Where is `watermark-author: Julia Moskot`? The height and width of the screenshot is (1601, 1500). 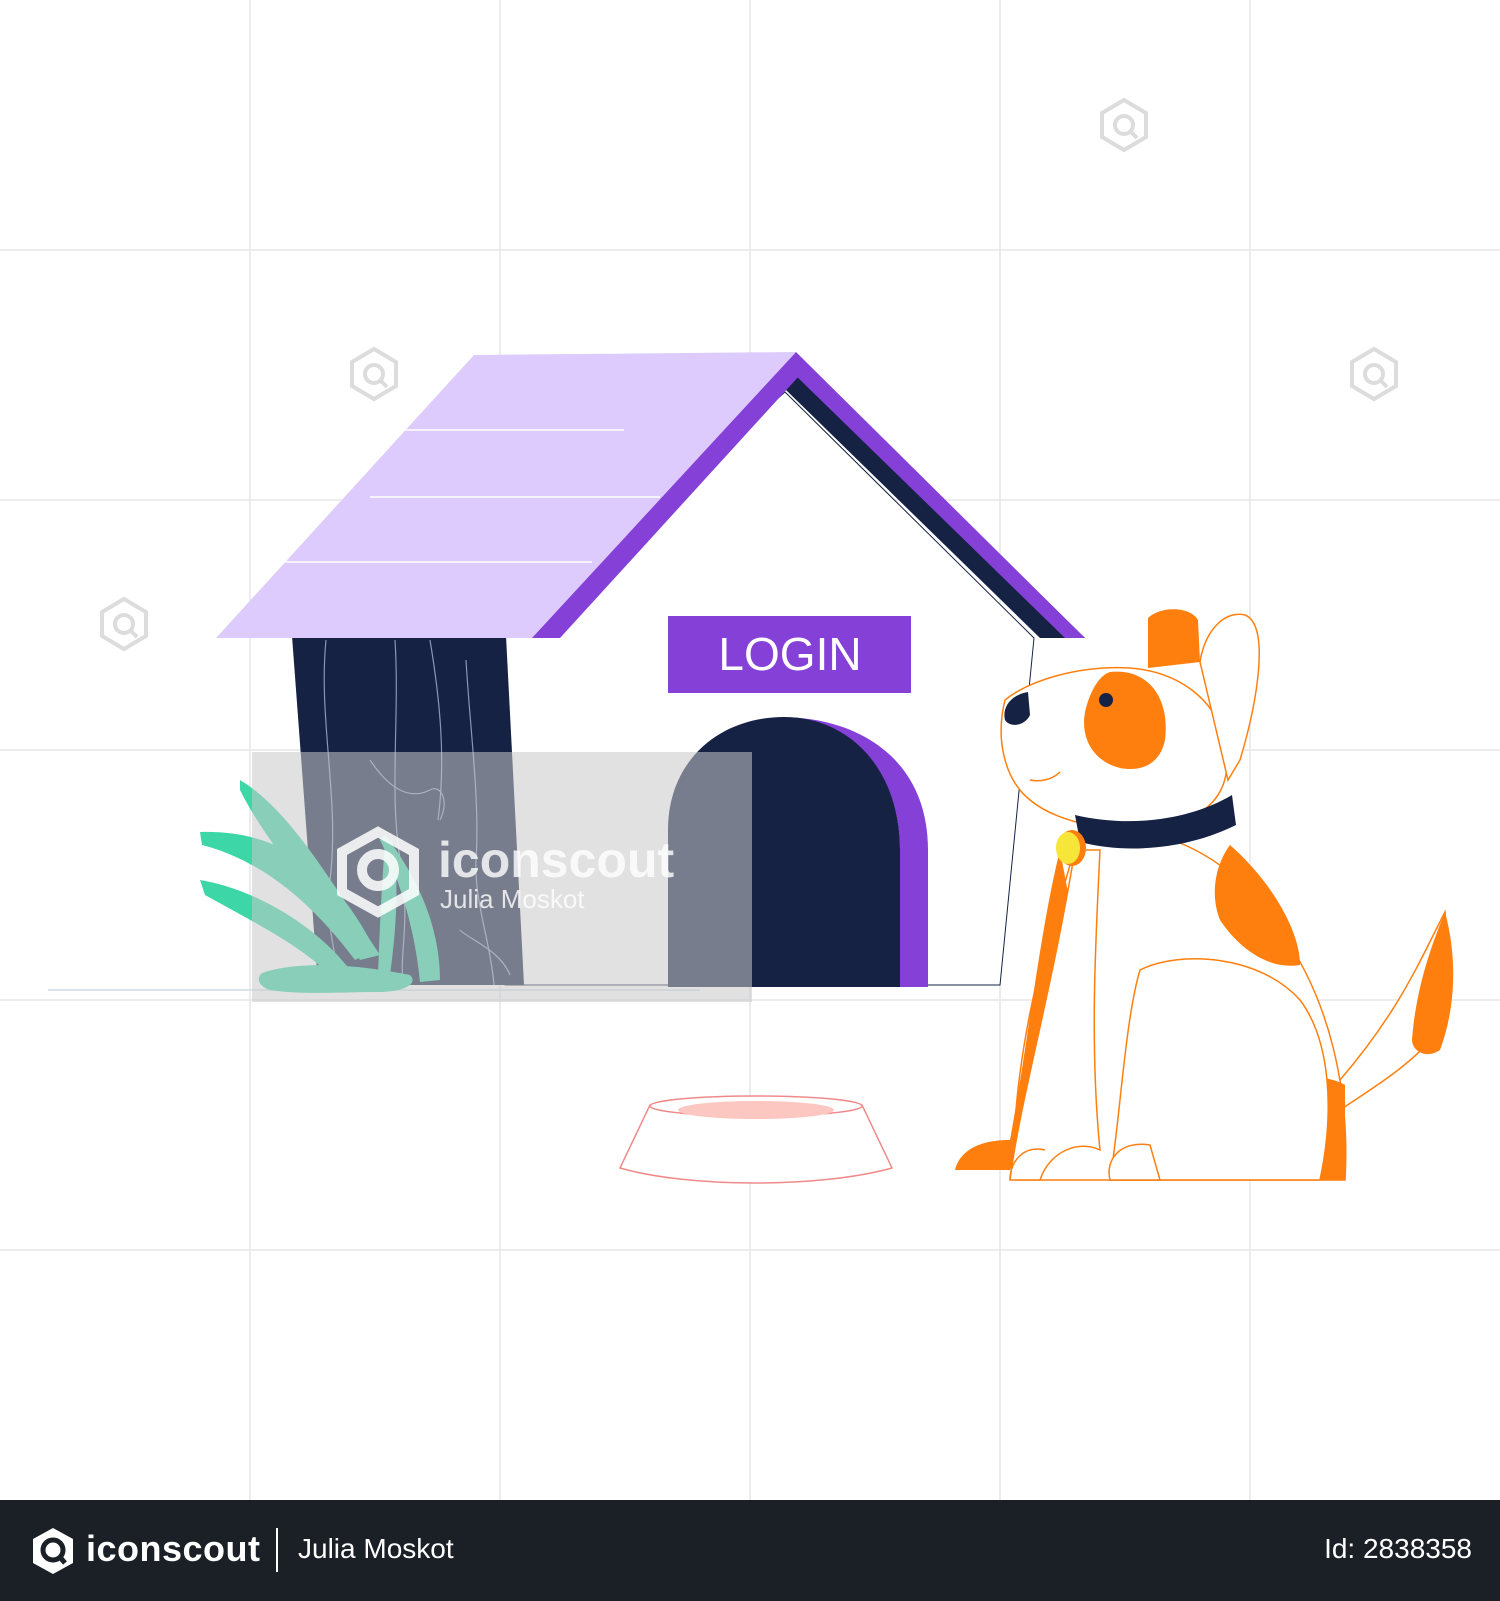
watermark-author: Julia Moskot is located at coordinates (512, 899).